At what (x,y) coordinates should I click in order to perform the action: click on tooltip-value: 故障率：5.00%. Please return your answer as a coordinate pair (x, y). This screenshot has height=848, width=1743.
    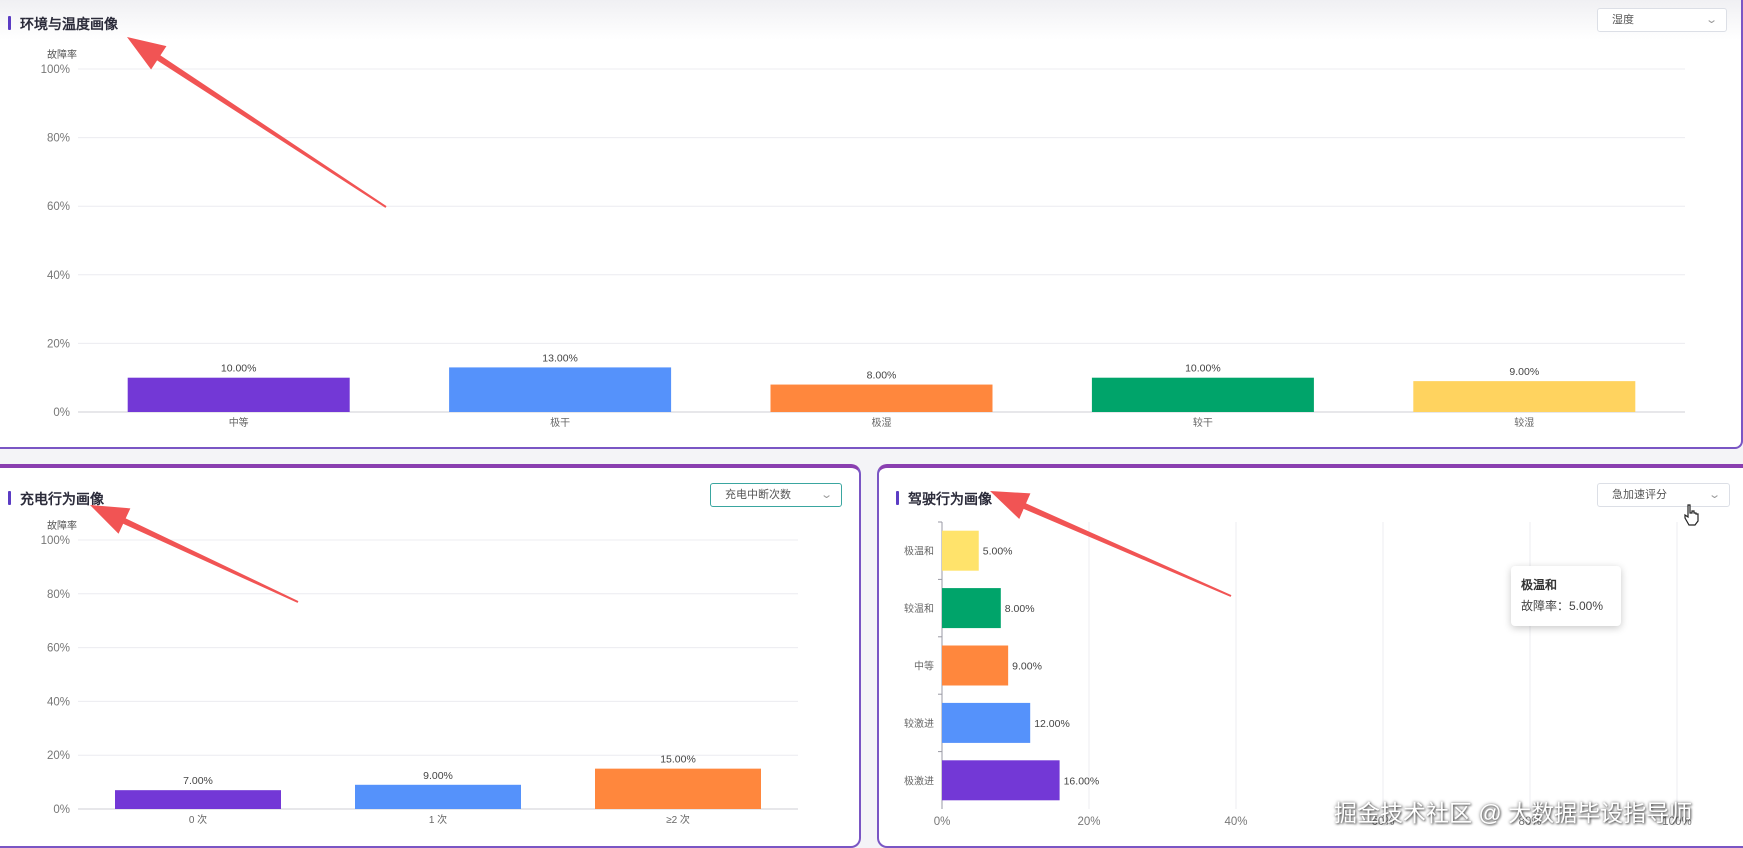
    Looking at the image, I should click on (1562, 606).